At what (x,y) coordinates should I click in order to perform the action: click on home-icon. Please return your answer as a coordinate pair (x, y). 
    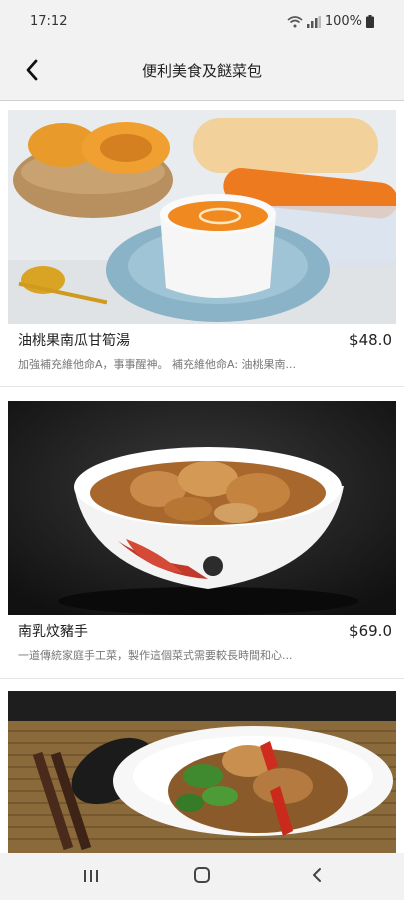
    Looking at the image, I should click on (202, 877).